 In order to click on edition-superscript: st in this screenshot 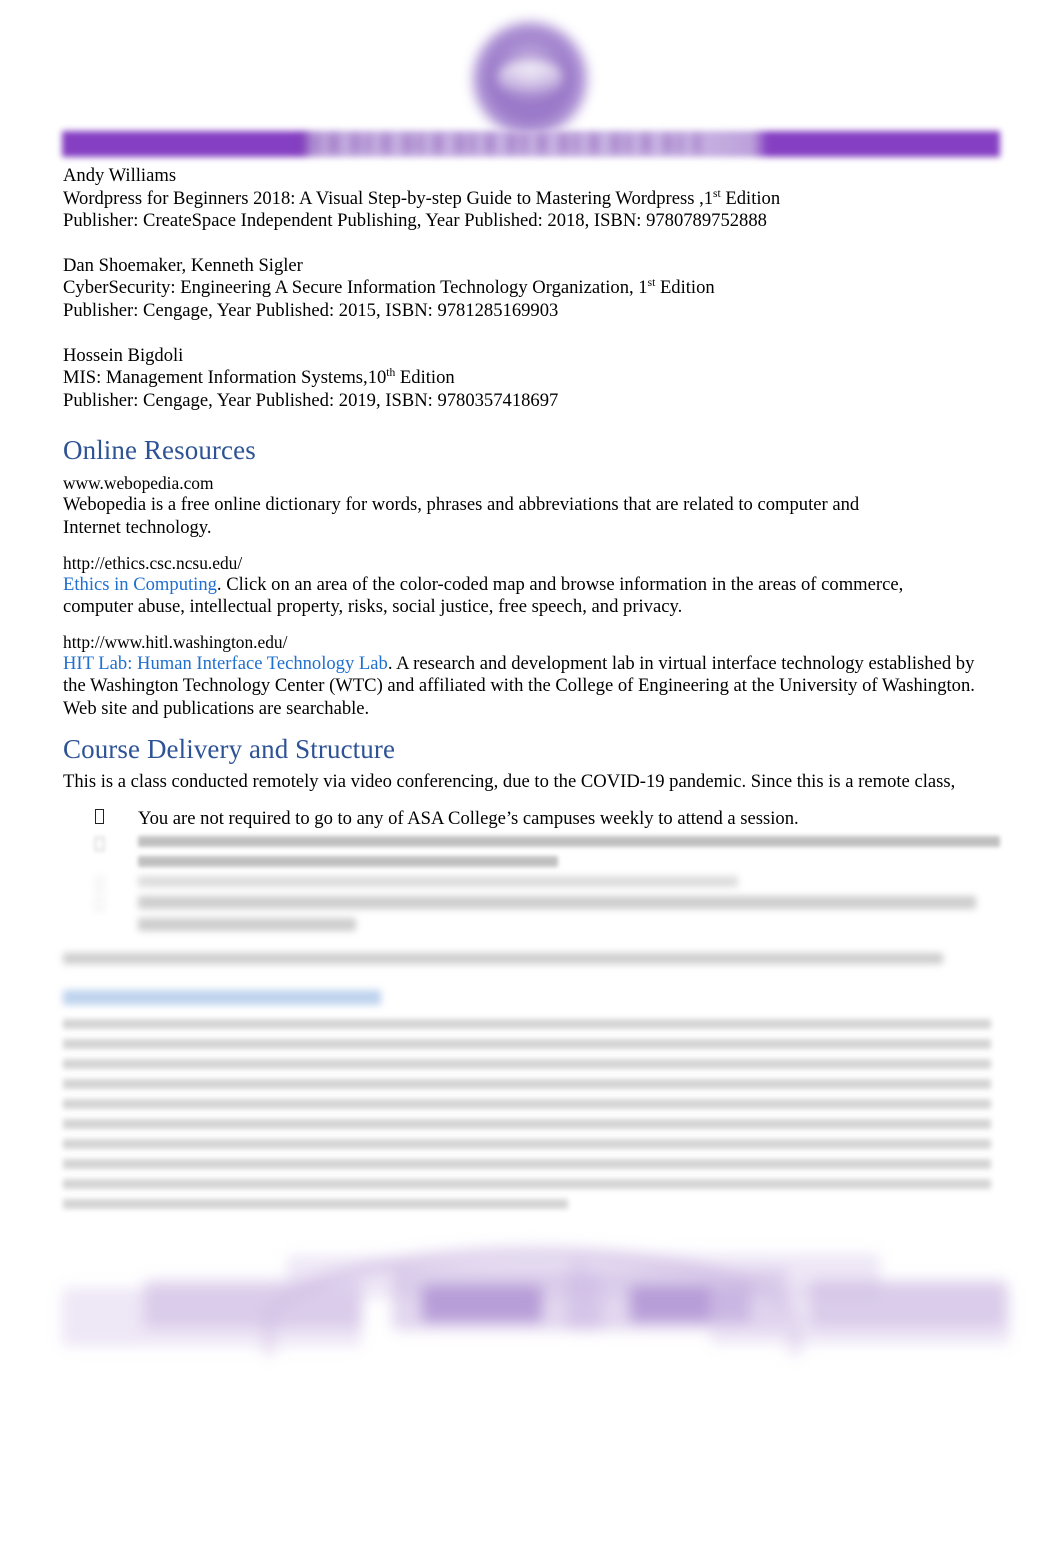, I will do `click(717, 193)`.